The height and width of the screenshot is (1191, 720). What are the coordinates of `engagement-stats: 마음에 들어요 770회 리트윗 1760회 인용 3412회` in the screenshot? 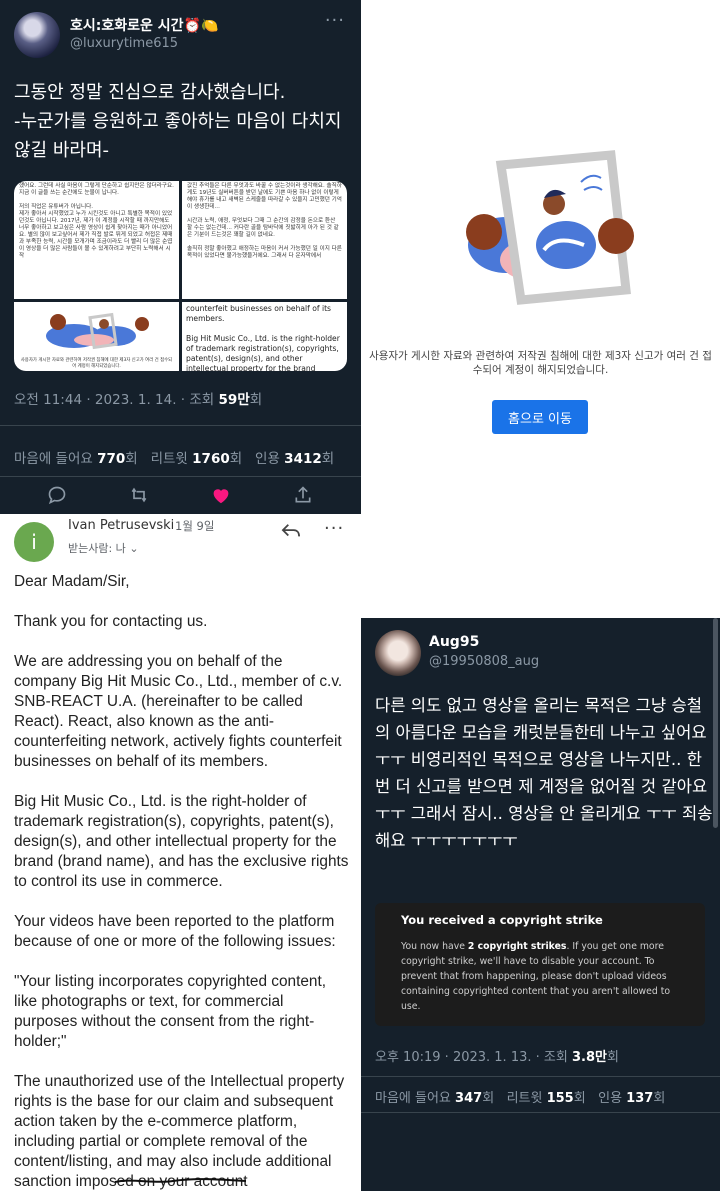 It's located at (174, 457).